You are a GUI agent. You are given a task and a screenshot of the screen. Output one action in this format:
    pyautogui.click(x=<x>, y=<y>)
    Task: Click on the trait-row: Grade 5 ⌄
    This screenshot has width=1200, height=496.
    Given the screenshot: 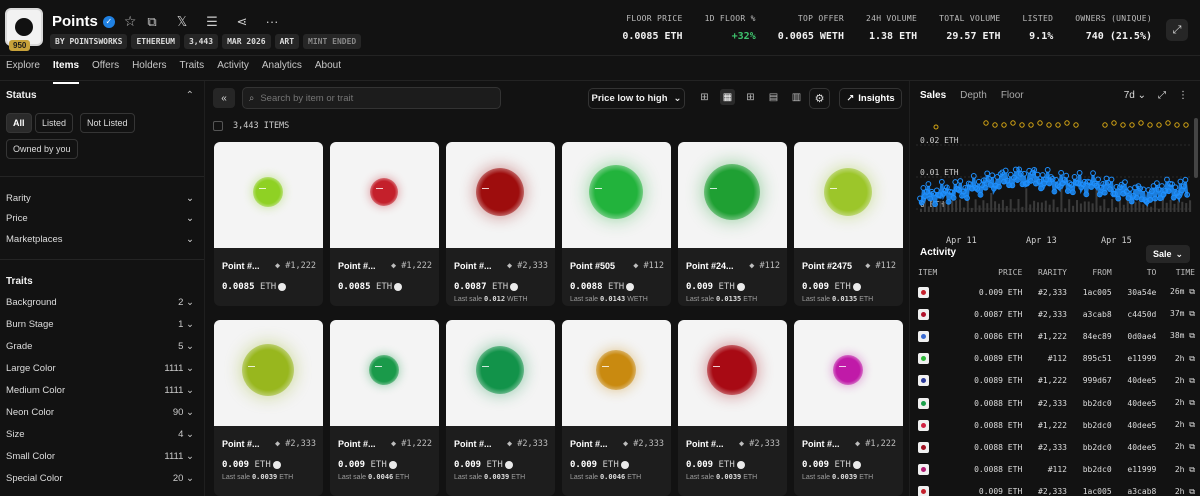 What is the action you would take?
    pyautogui.click(x=100, y=346)
    